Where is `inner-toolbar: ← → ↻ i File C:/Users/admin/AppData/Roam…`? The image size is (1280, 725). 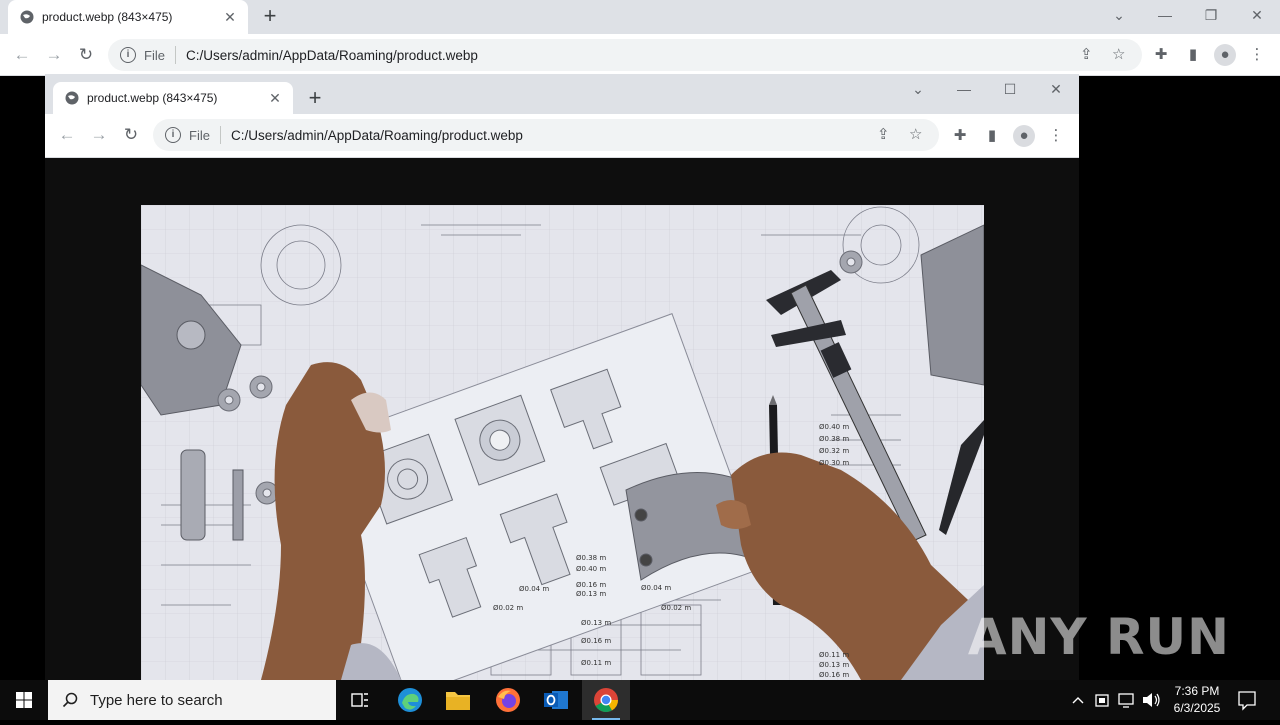
inner-toolbar: ← → ↻ i File C:/Users/admin/AppData/Roam… is located at coordinates (562, 136).